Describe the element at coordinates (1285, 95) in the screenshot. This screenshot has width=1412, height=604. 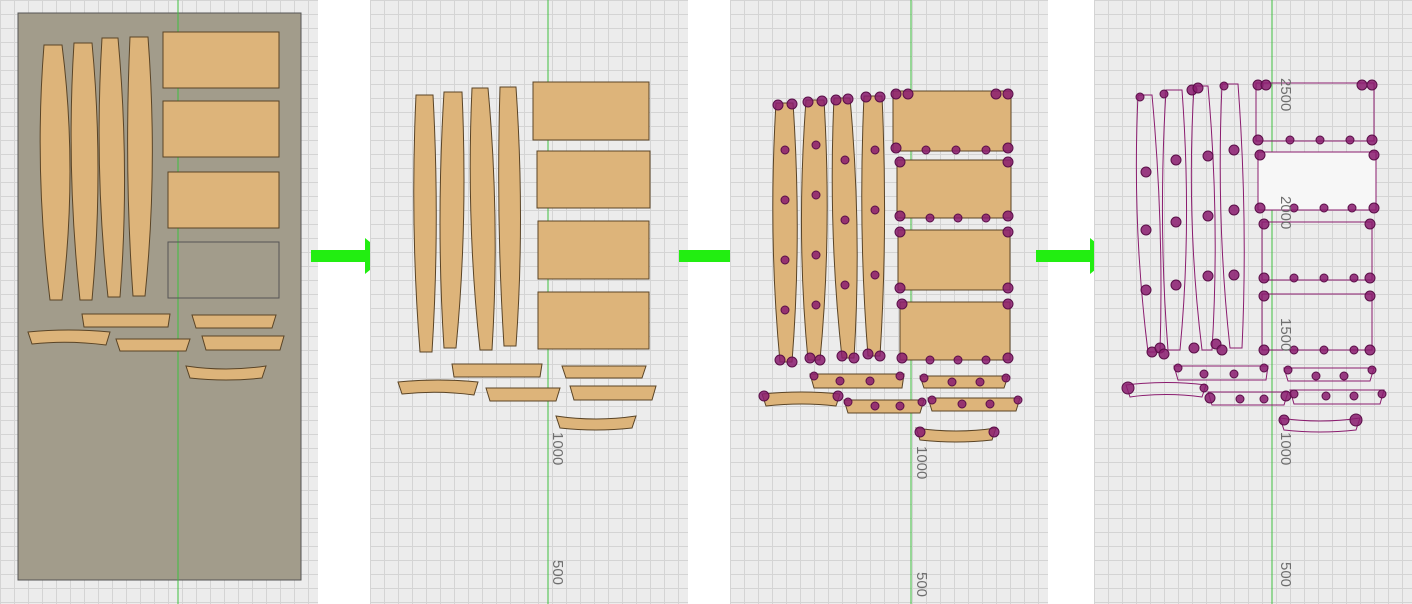
I see `axis-label-2500: 2500` at that location.